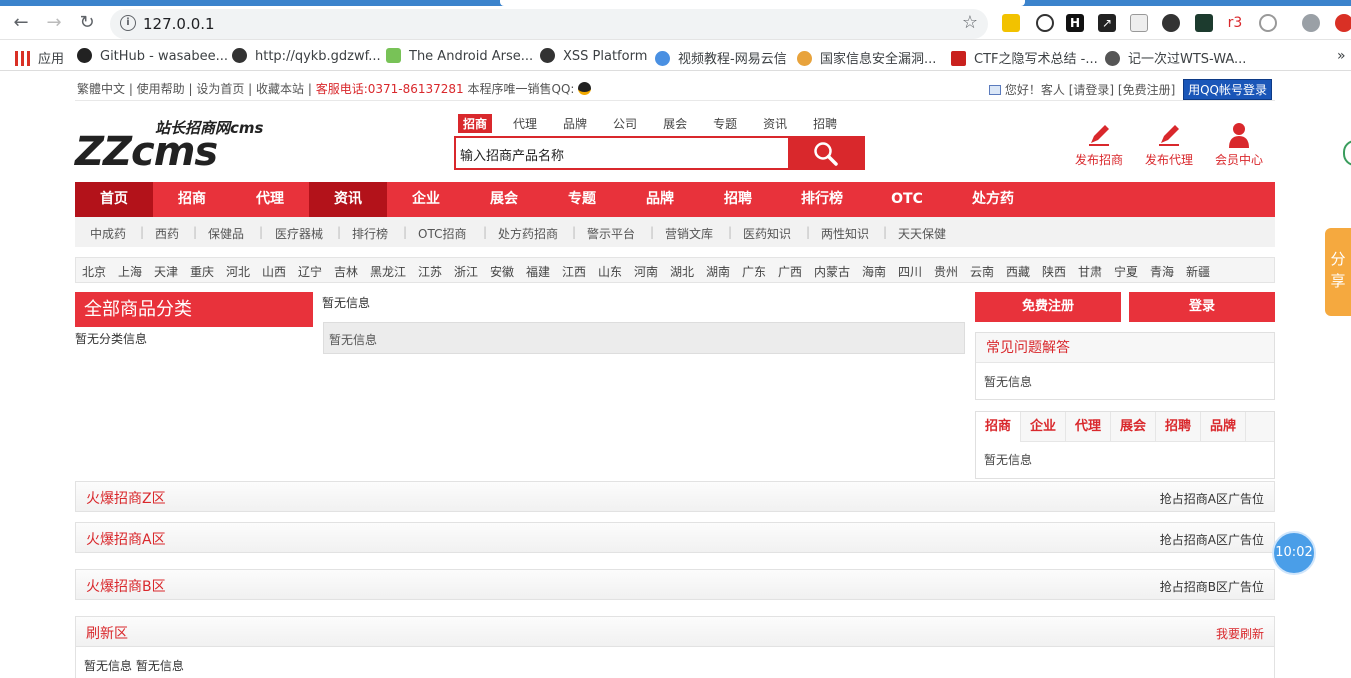 Image resolution: width=1351 pixels, height=678 pixels. Describe the element at coordinates (874, 271) in the screenshot. I see `region-link: 海南` at that location.